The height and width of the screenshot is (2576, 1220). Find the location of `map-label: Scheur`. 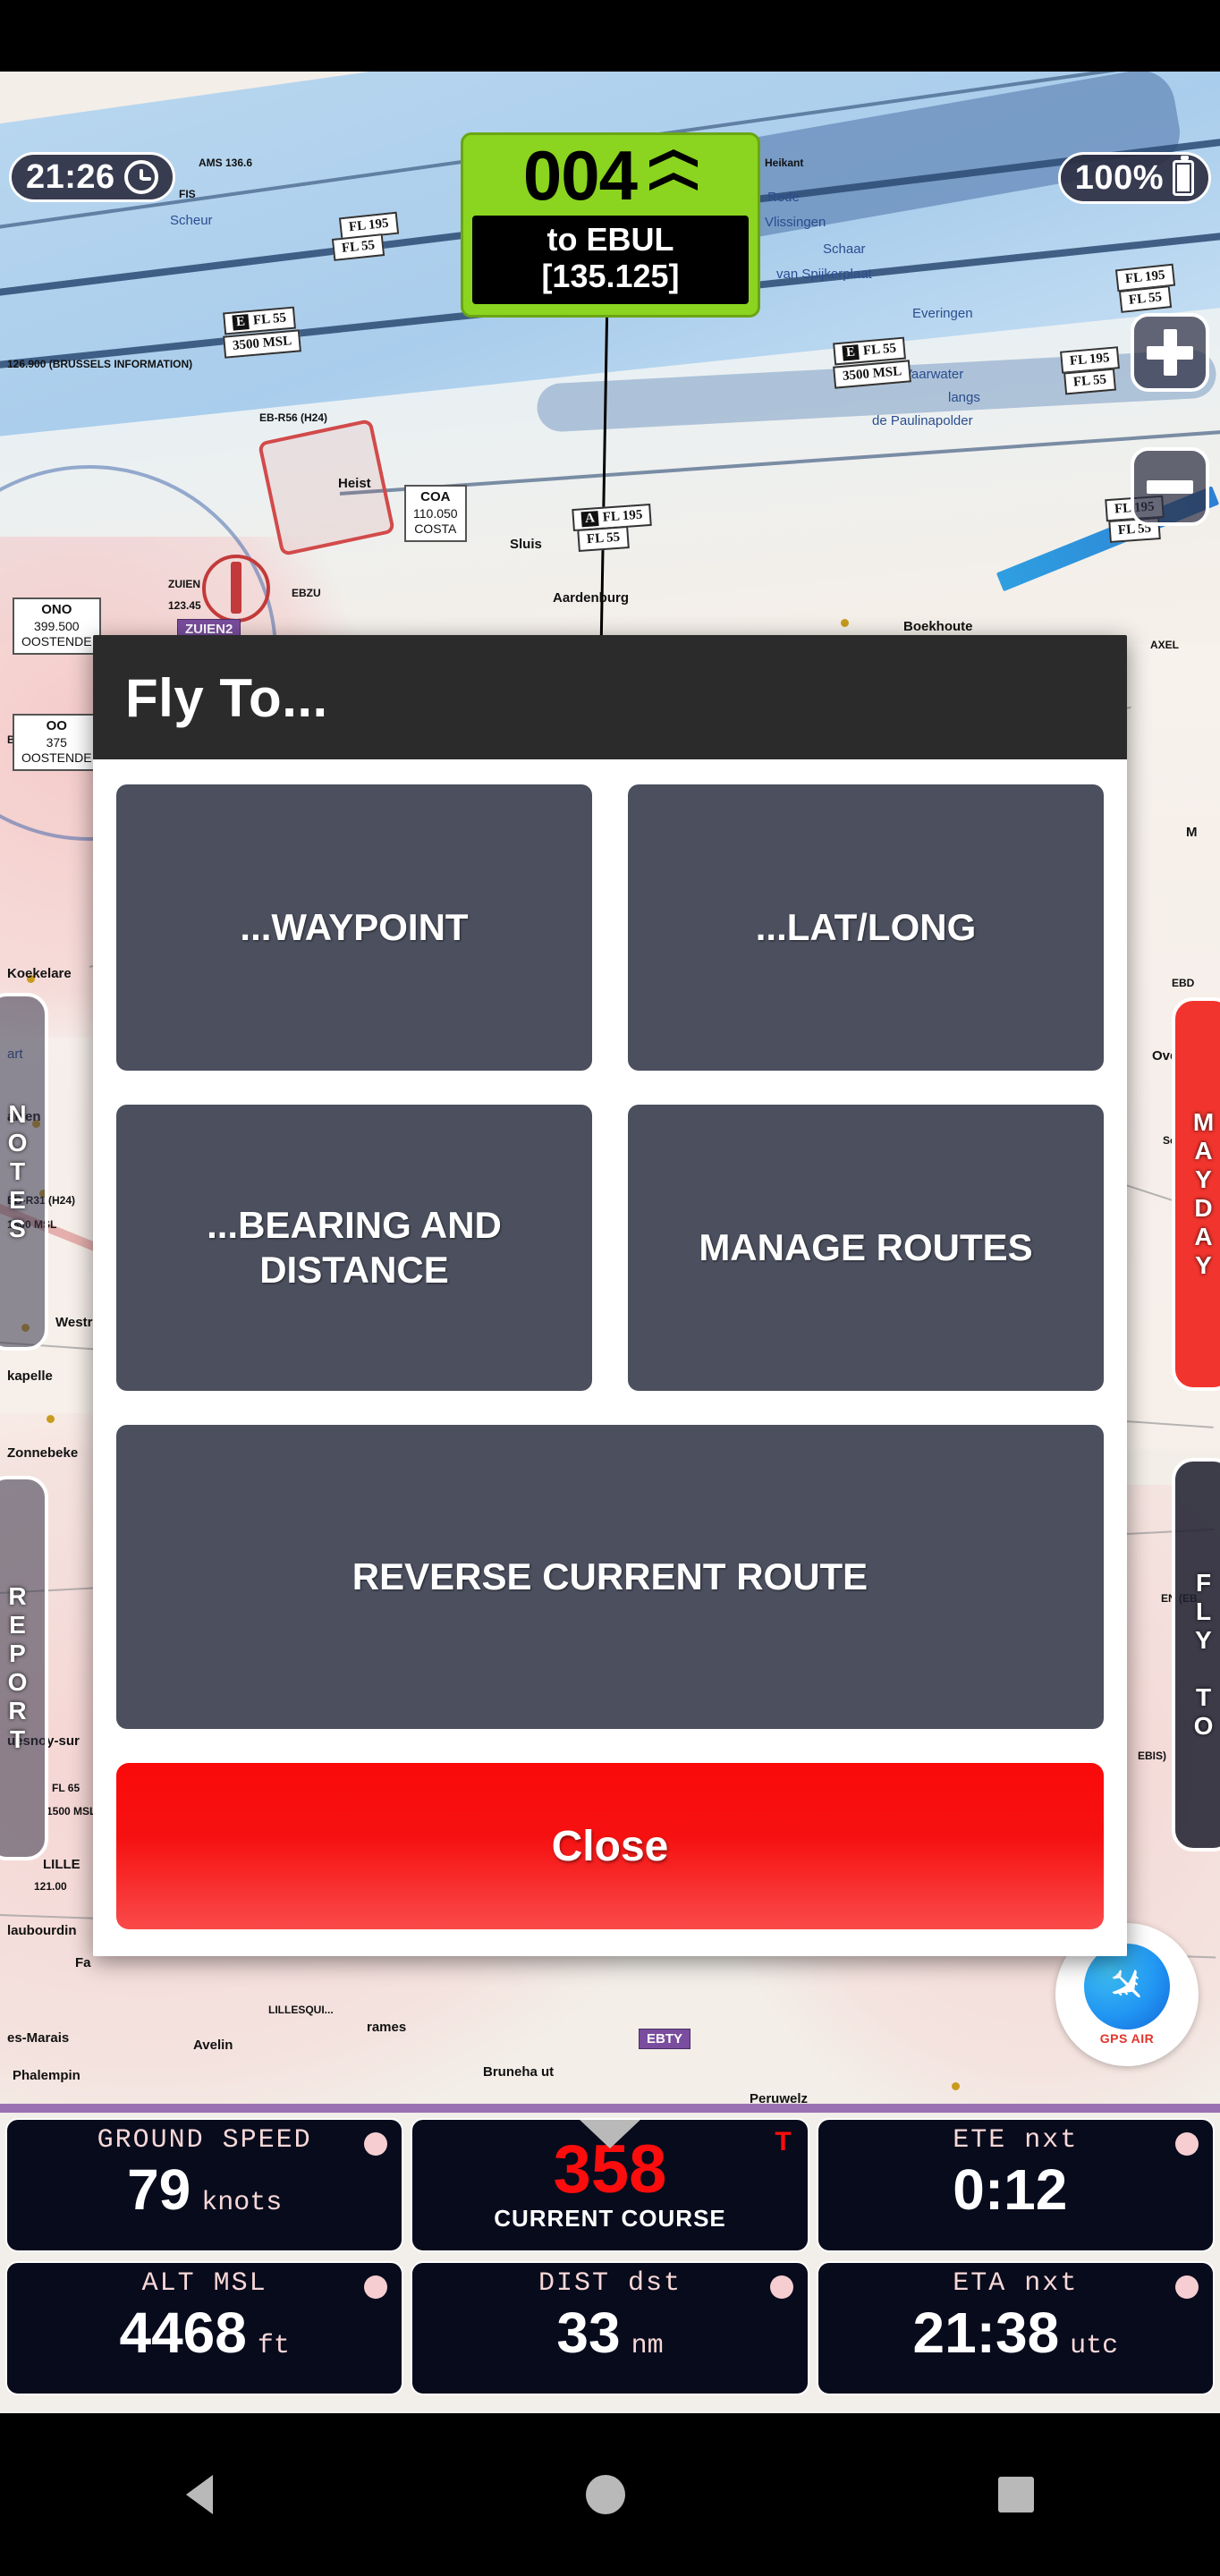

map-label: Scheur is located at coordinates (191, 220).